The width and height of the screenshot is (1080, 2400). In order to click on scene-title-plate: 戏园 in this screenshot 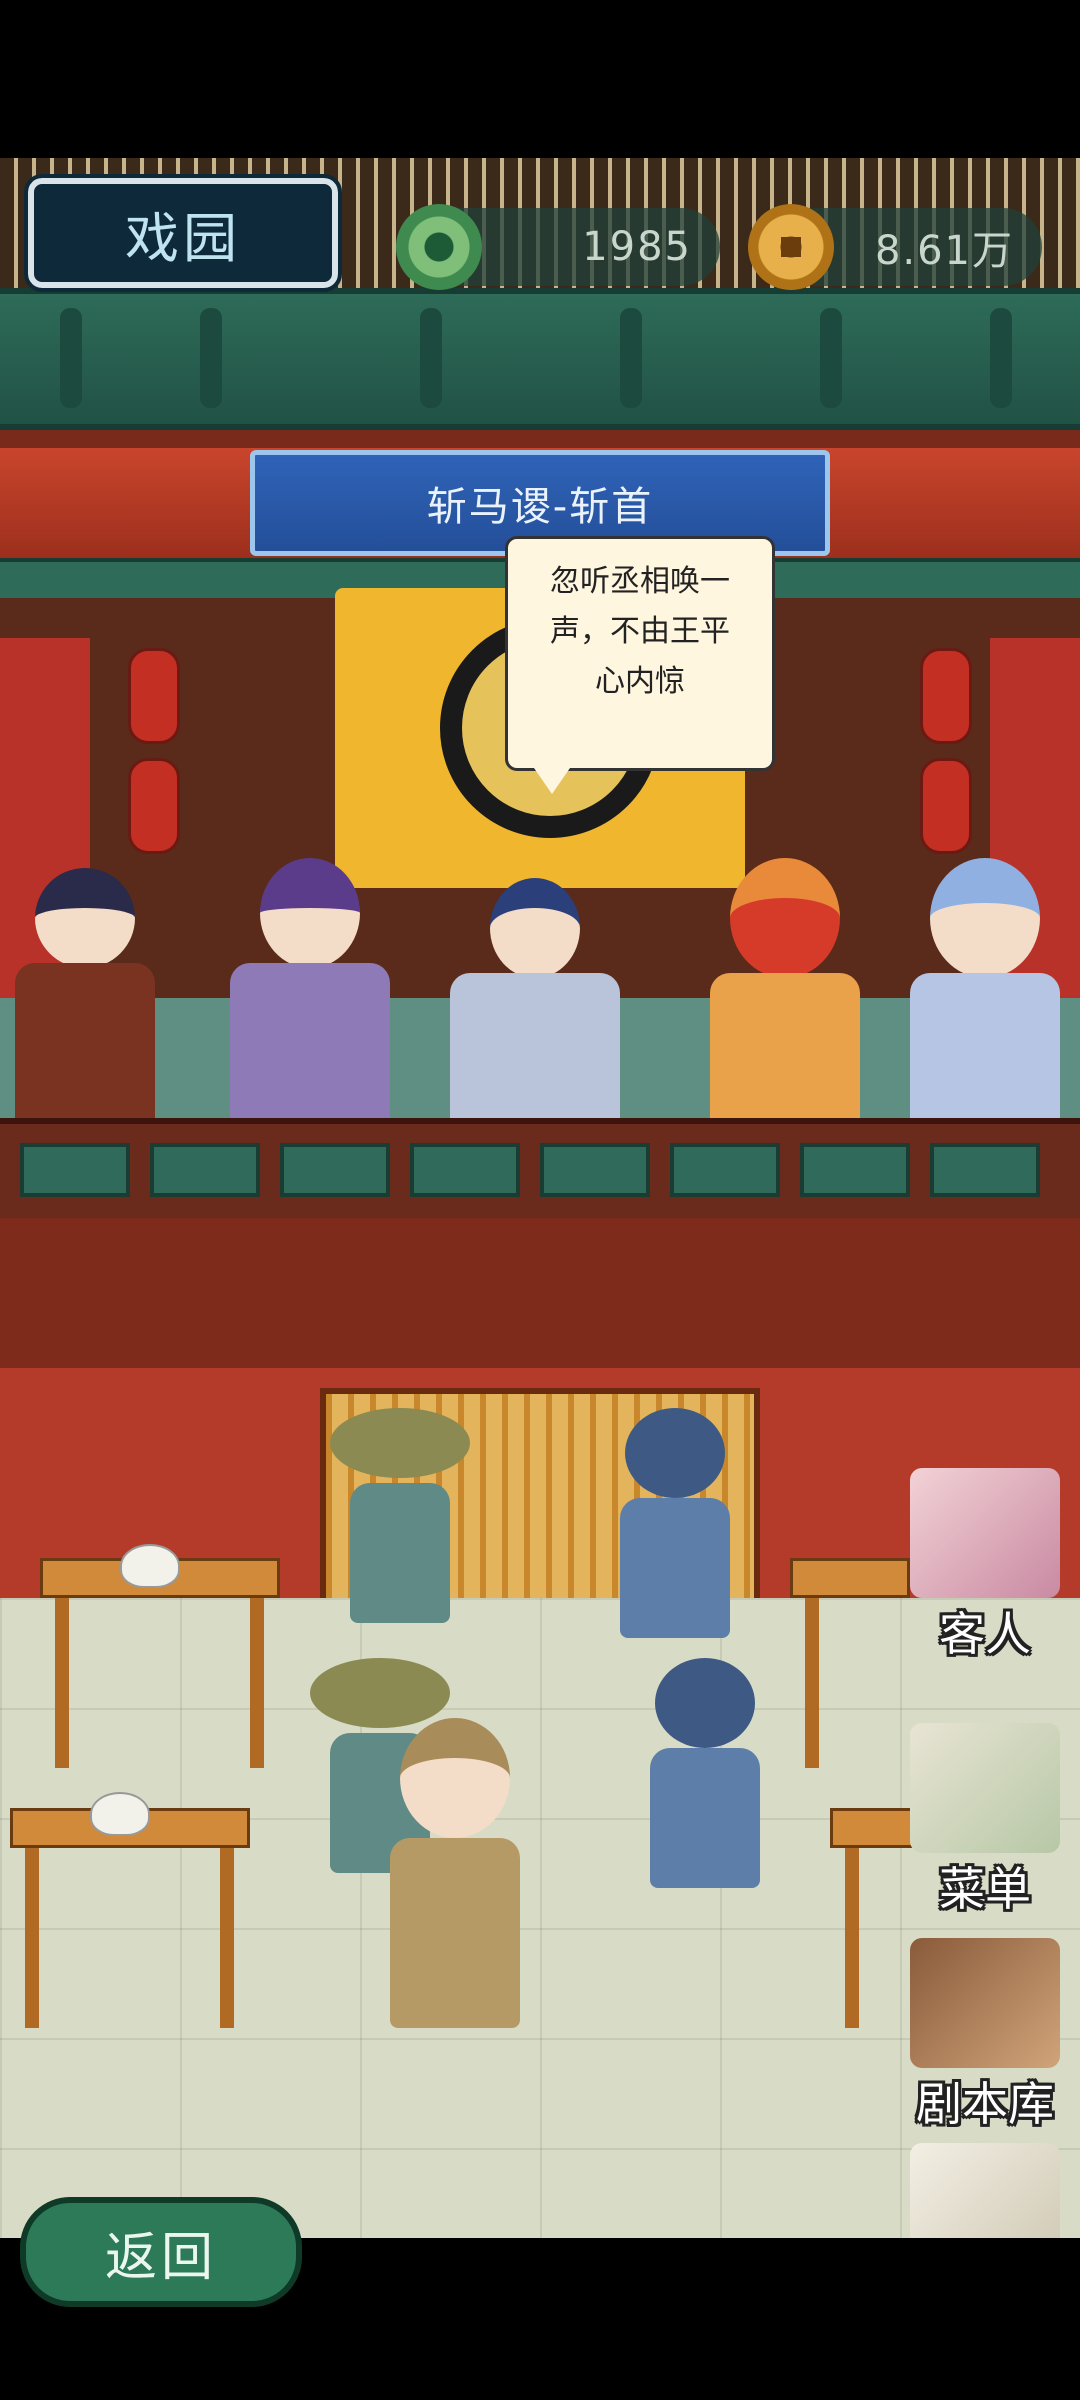, I will do `click(183, 233)`.